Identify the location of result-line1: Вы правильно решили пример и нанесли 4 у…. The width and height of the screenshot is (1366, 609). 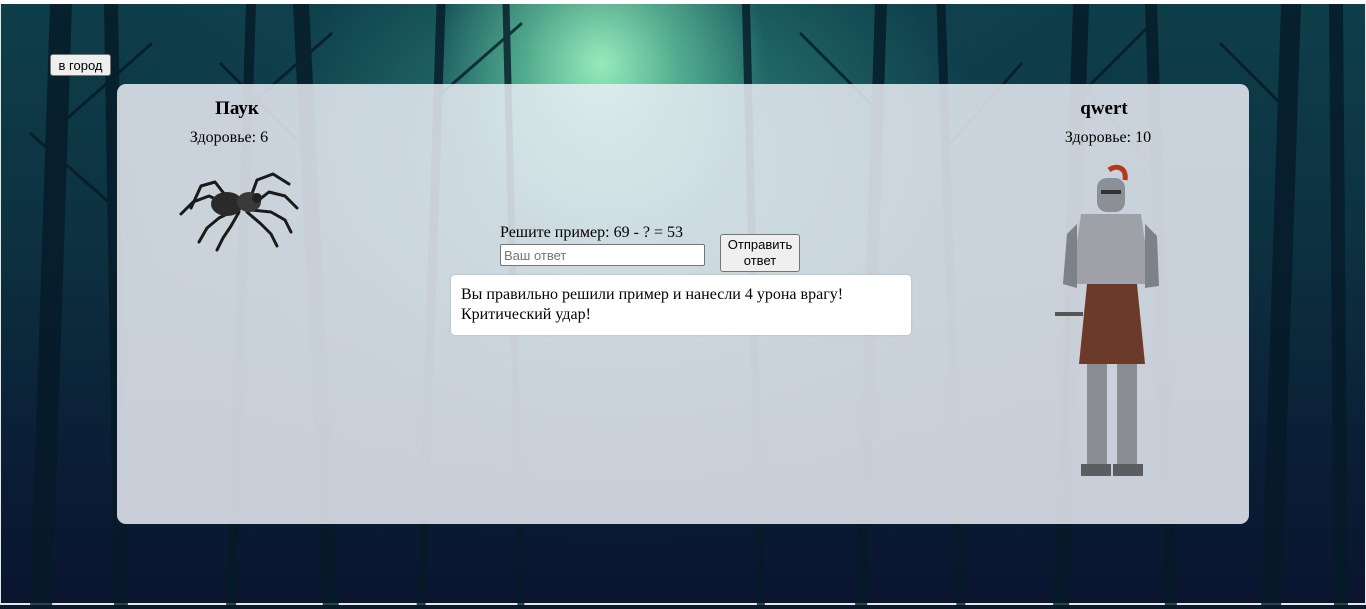
(652, 294).